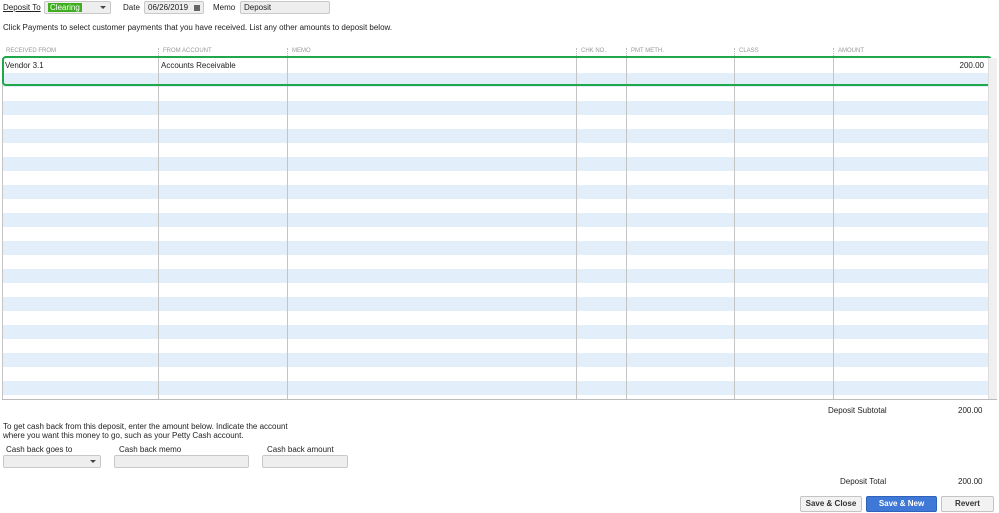 Image resolution: width=999 pixels, height=513 pixels. What do you see at coordinates (39, 449) in the screenshot?
I see `cashback-goes-to-label: Cash back goes to` at bounding box center [39, 449].